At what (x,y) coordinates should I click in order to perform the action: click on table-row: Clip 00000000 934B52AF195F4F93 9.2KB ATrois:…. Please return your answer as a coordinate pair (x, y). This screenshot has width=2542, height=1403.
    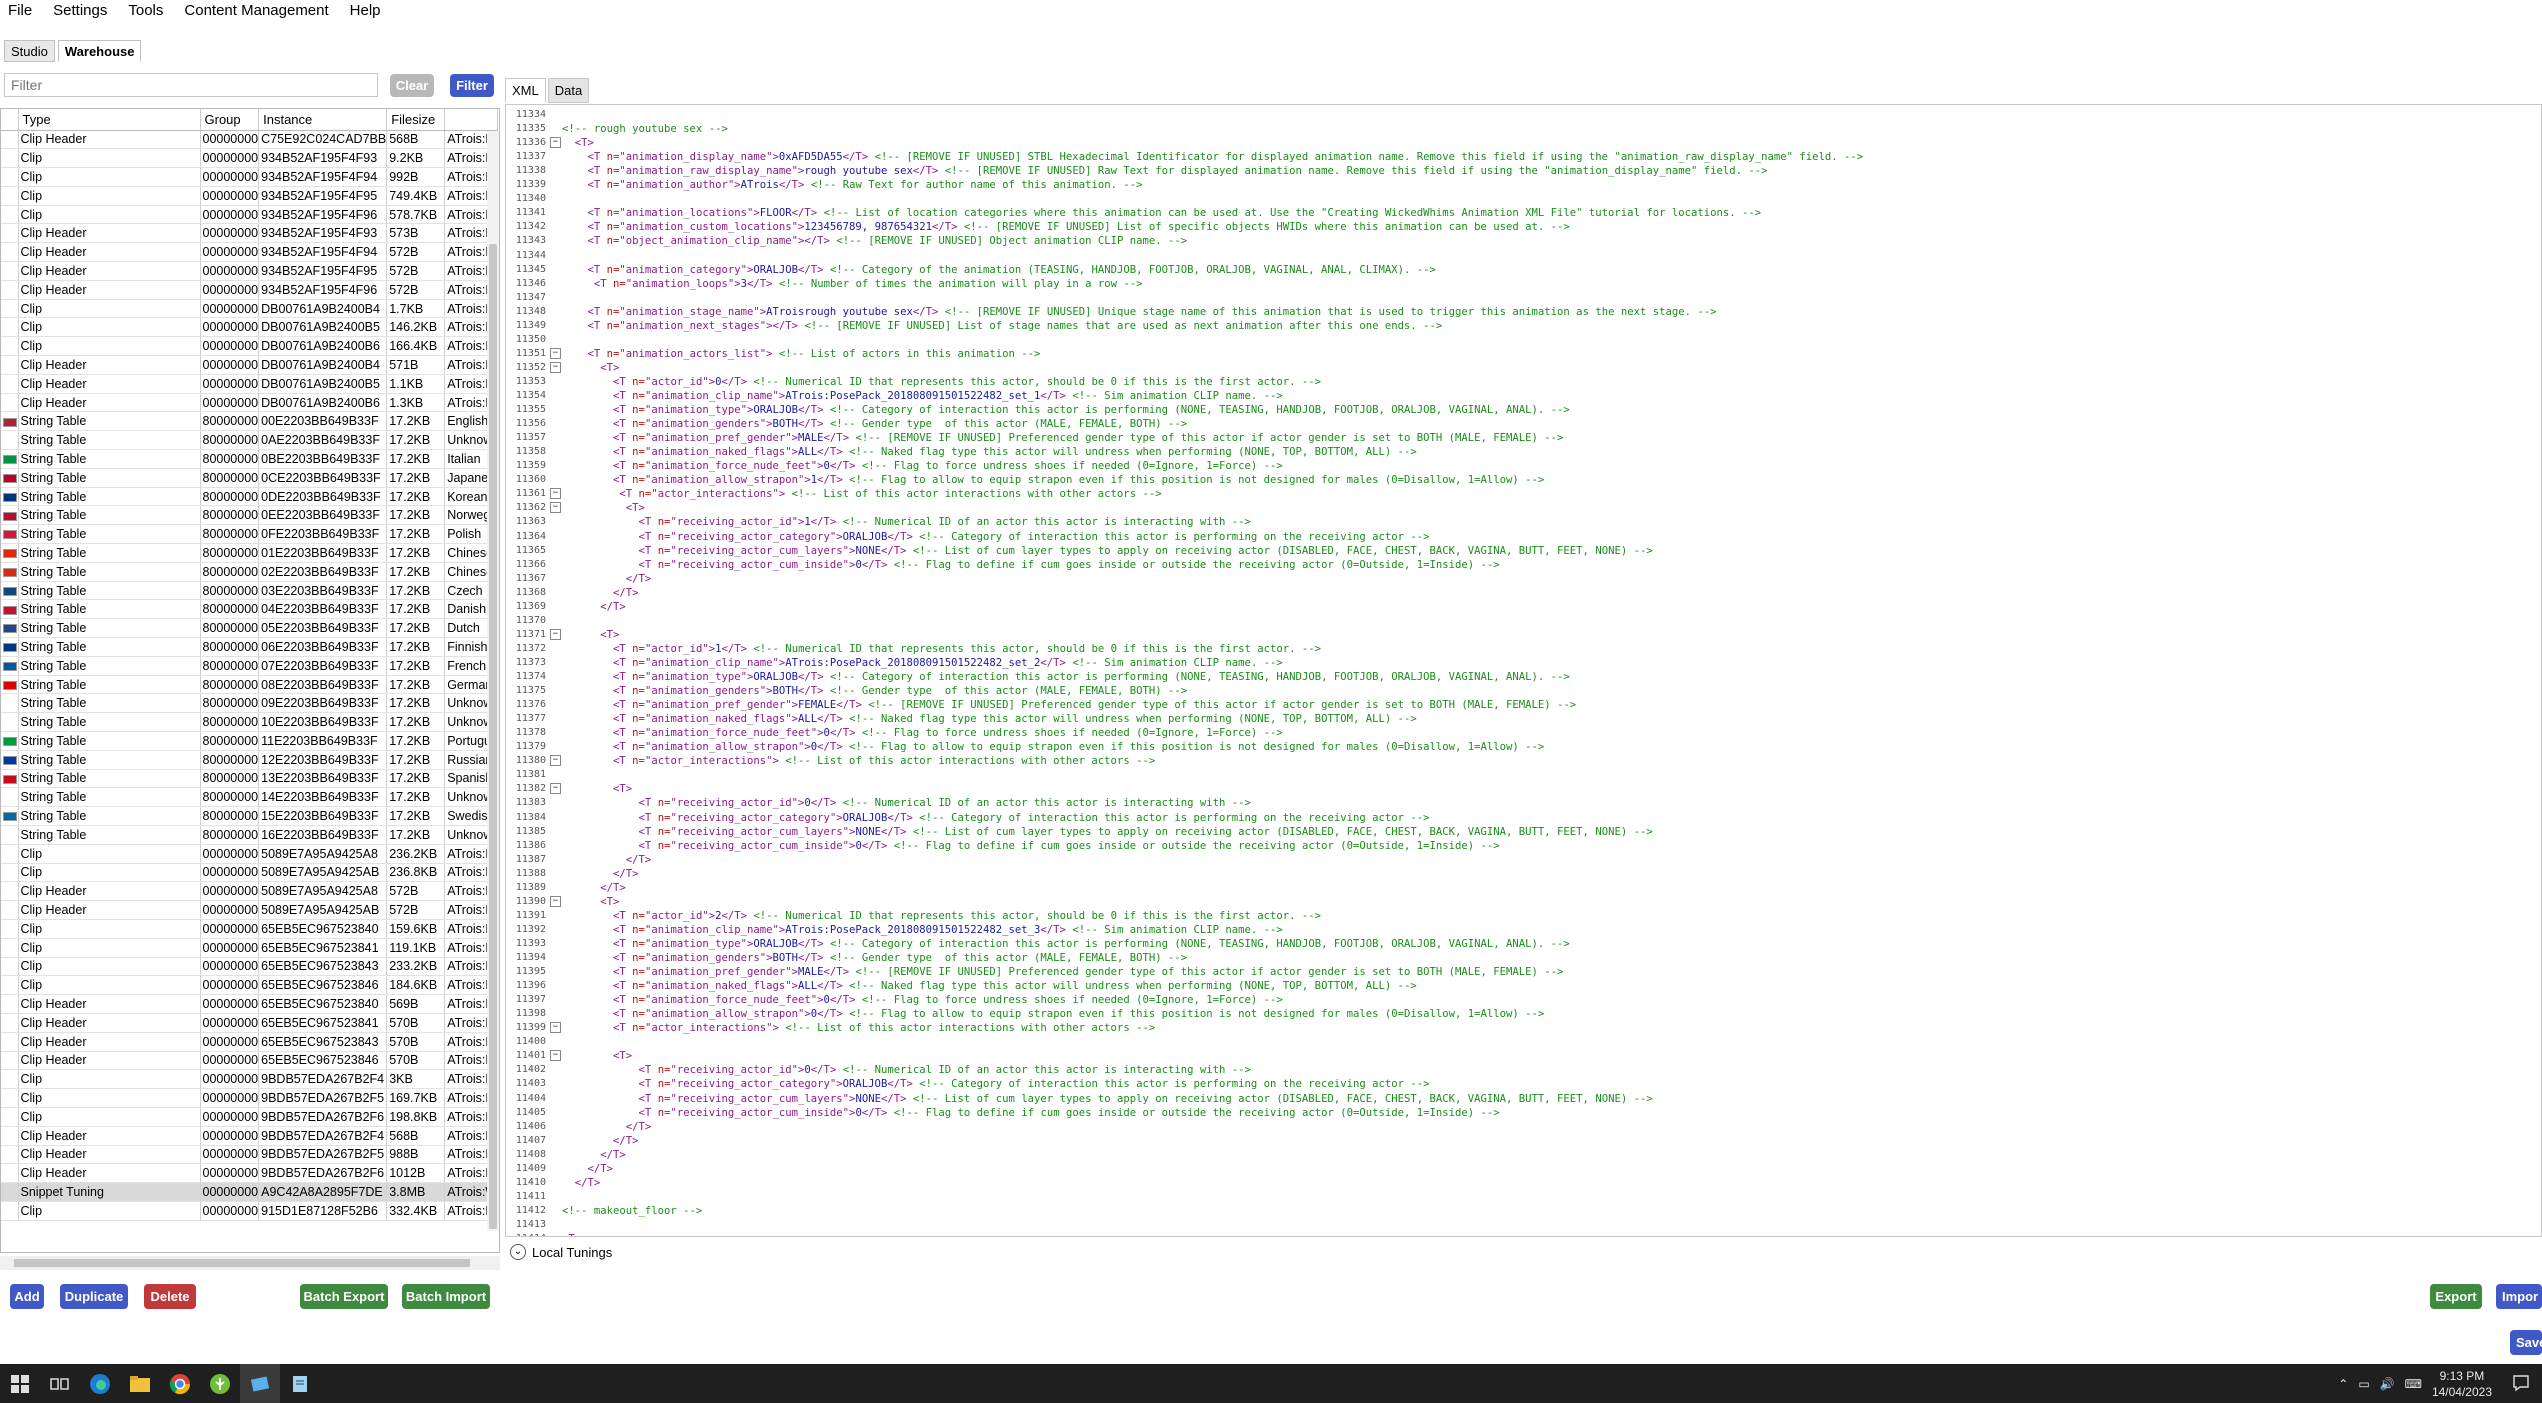
    Looking at the image, I should click on (250, 158).